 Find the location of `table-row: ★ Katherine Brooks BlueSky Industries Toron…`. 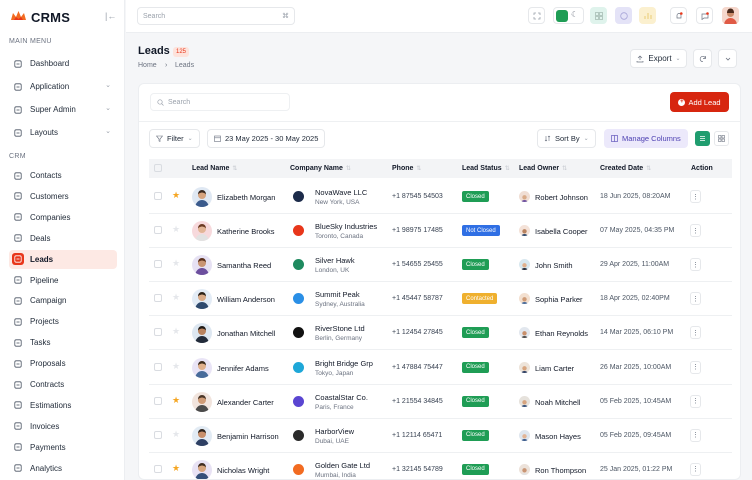

table-row: ★ Katherine Brooks BlueSky Industries Toron… is located at coordinates (440, 231).